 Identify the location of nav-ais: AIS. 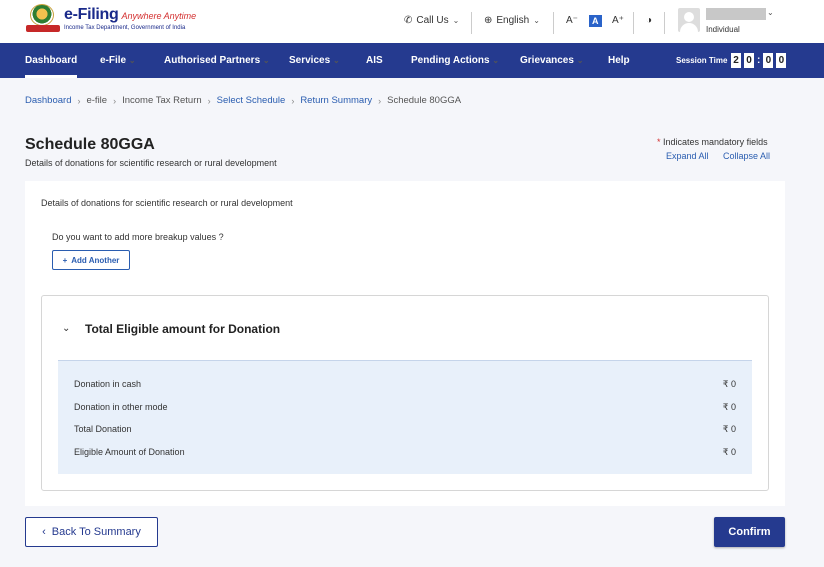
(374, 60).